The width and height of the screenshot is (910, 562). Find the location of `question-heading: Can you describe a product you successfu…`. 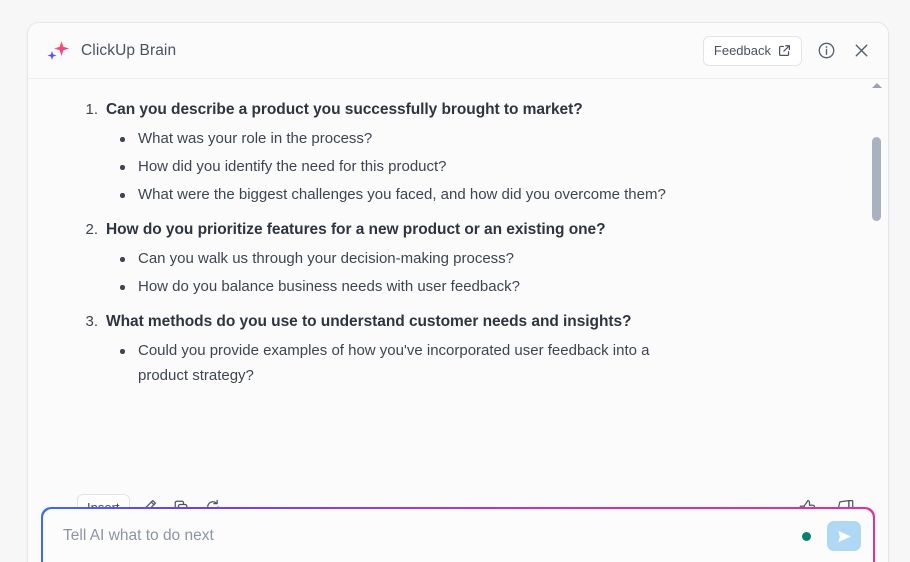

question-heading: Can you describe a product you successfu… is located at coordinates (344, 109).